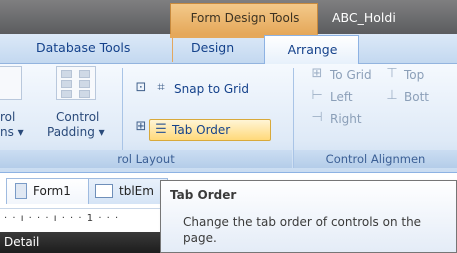 Image resolution: width=457 pixels, height=253 pixels. I want to click on tab-database-tools: Database Tools, so click(83, 47).